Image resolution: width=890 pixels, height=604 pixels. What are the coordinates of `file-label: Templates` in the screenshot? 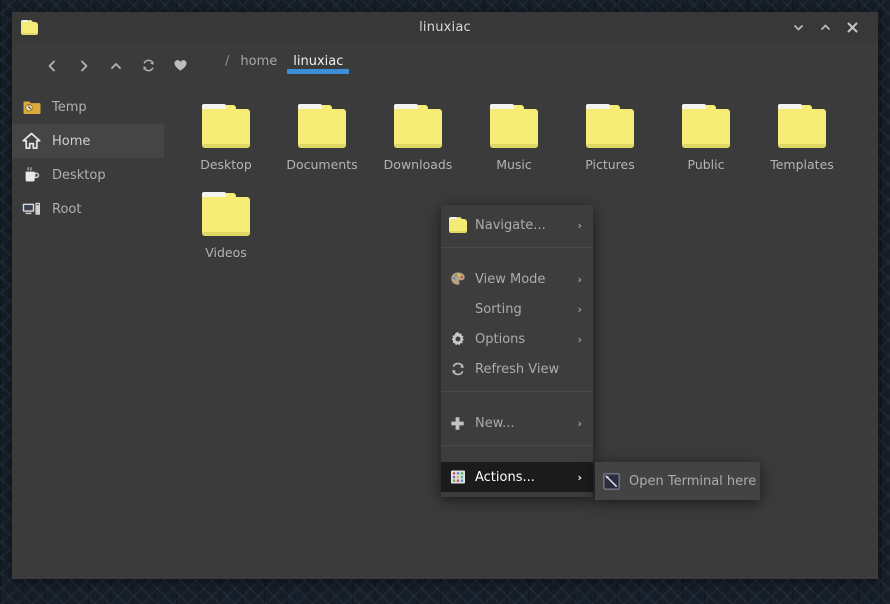 It's located at (802, 164).